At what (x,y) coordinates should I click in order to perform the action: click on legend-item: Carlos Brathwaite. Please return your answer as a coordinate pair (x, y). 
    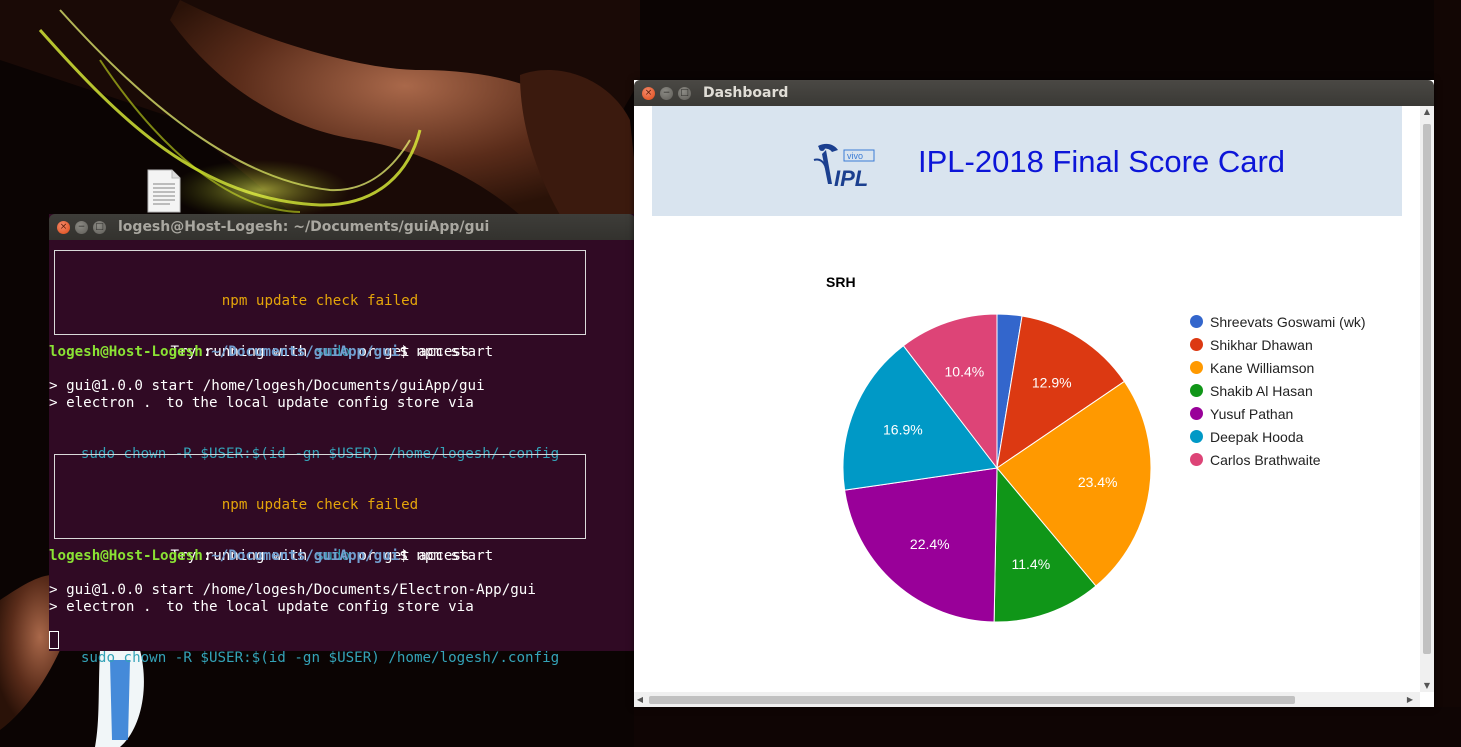
    Looking at the image, I should click on (1278, 459).